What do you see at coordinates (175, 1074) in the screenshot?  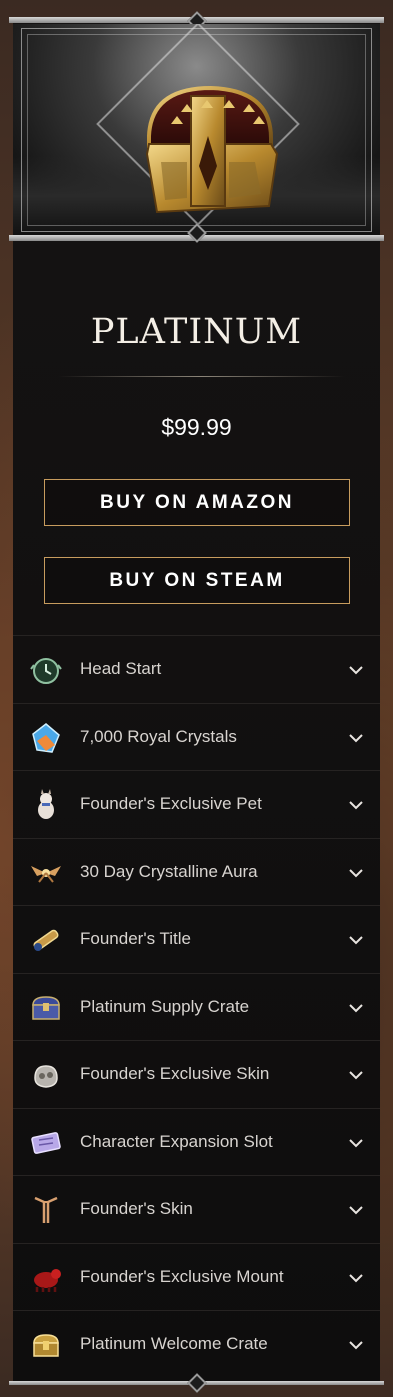 I see `feature-label: Founder's Exclusive Skin` at bounding box center [175, 1074].